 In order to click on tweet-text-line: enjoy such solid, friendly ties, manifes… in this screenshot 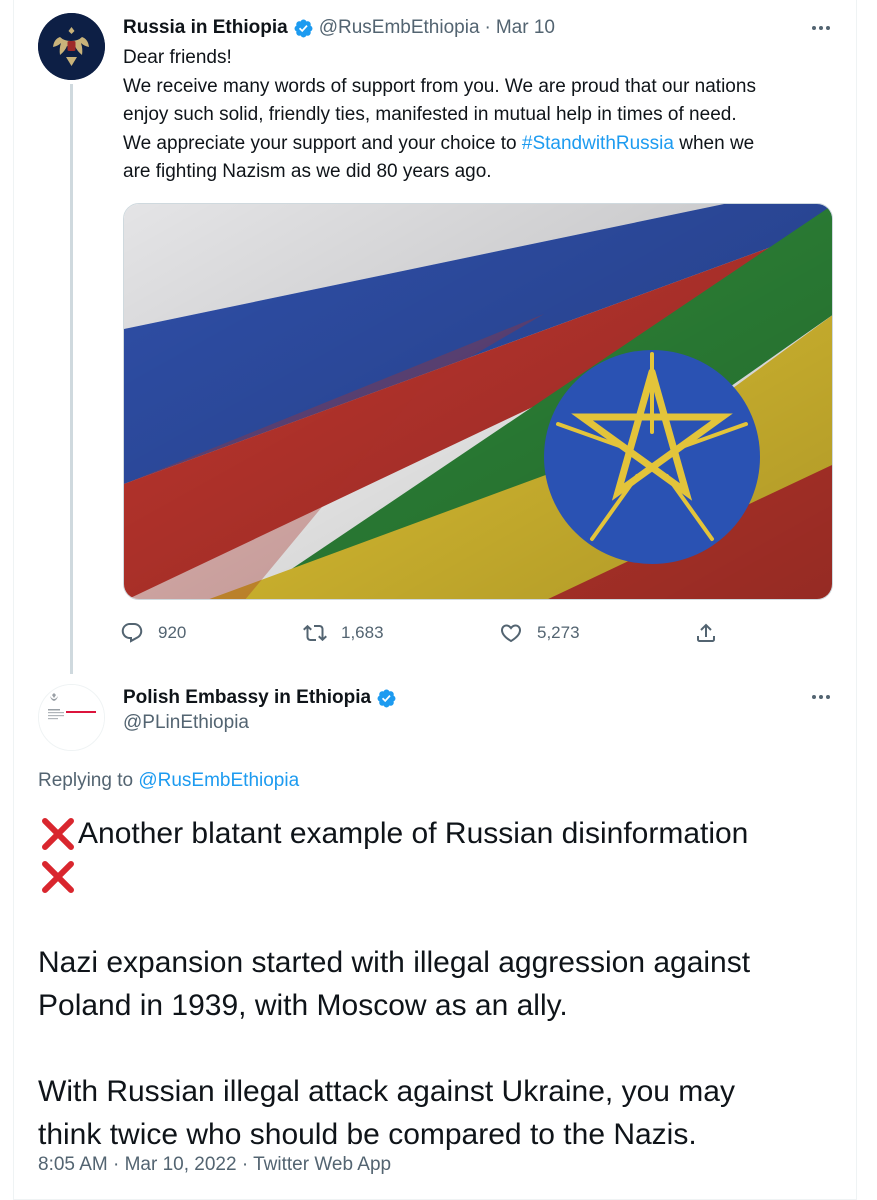, I will do `click(430, 114)`.